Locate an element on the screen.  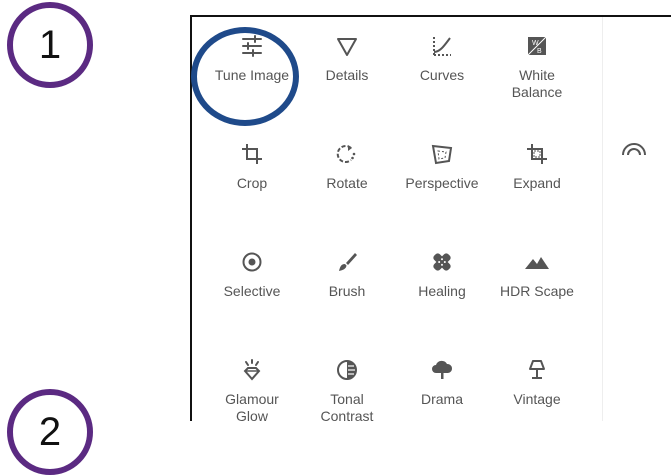
tool-brush: Brush is located at coordinates (347, 291).